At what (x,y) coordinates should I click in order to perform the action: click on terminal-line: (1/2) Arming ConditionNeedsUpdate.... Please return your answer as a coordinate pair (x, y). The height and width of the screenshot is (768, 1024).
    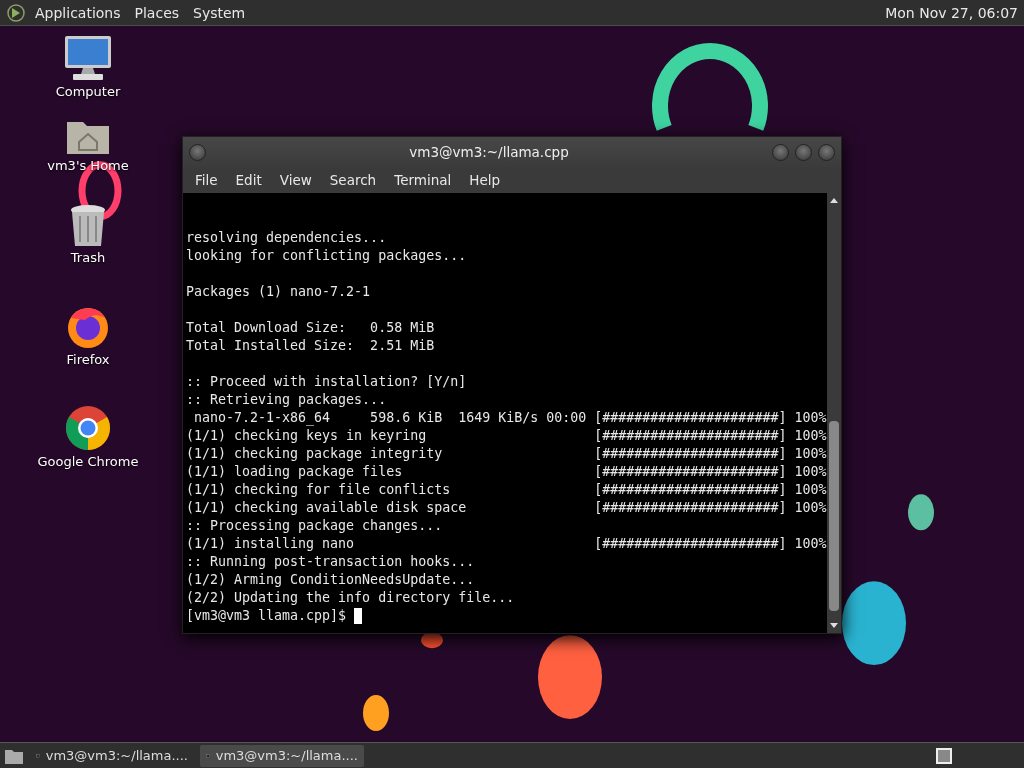
    Looking at the image, I should click on (331, 580).